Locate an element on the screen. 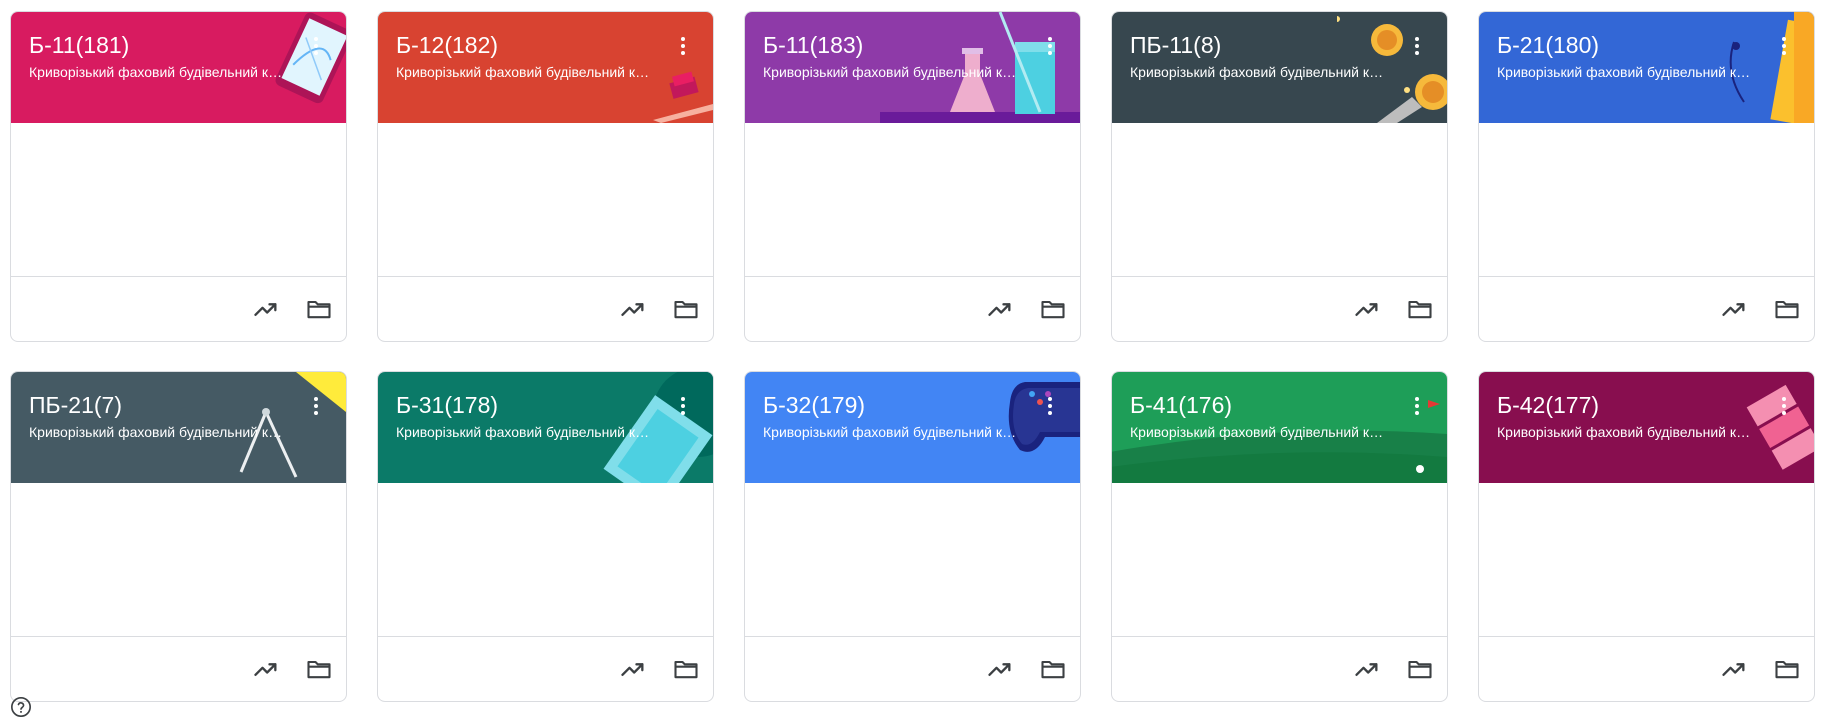 This screenshot has width=1826, height=723. class-title-link: Б-11(181) is located at coordinates (79, 45).